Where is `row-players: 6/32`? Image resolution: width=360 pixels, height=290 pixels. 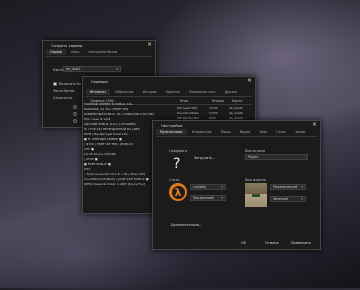
row-players: 6/32 is located at coordinates (212, 117).